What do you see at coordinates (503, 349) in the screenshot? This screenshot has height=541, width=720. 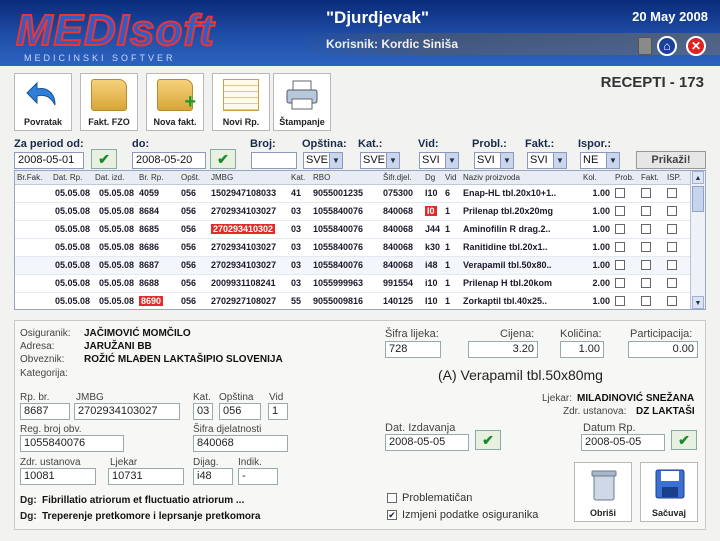 I see `cijena-field: 3.20` at bounding box center [503, 349].